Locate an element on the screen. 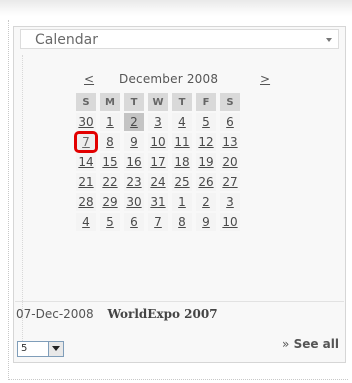 The image size is (352, 383). calendar-day: 17 is located at coordinates (158, 162).